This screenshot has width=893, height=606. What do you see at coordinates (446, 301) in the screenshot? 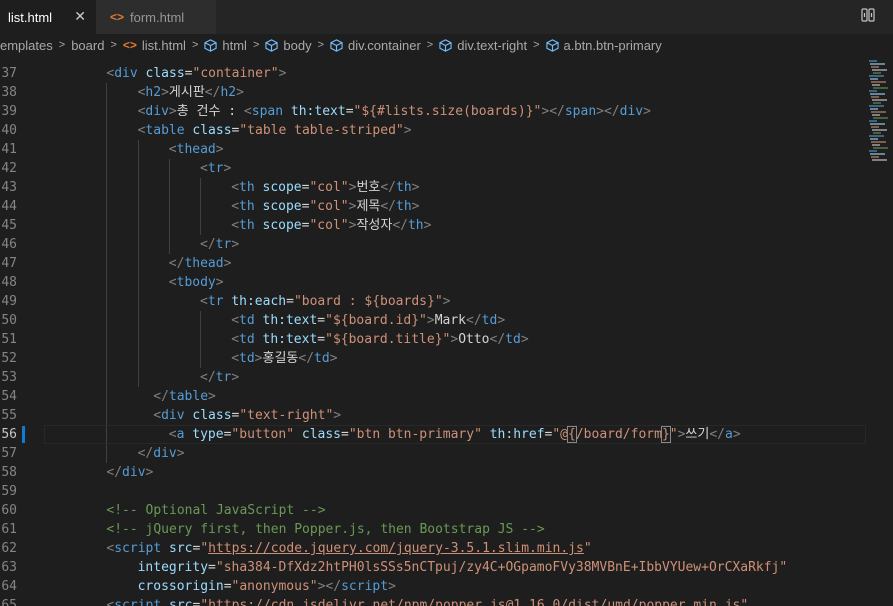
I see `code-line: 49 <tr th:each="board : ${boards}">` at bounding box center [446, 301].